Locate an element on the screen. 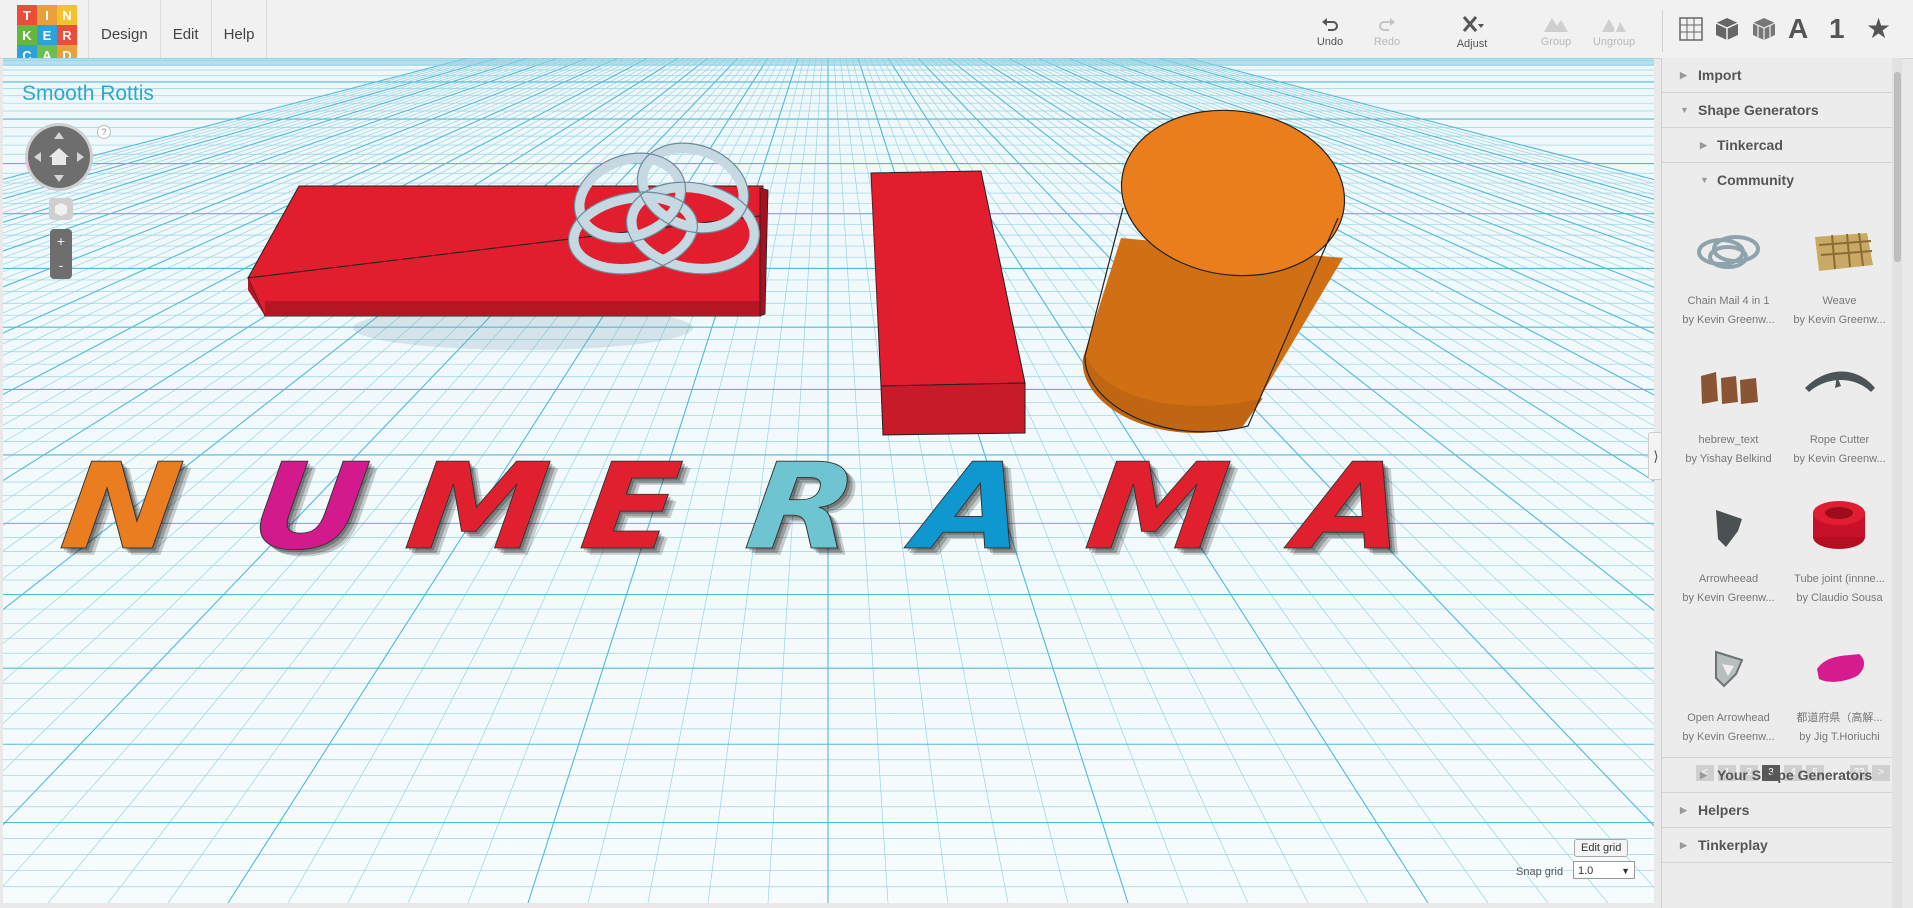  orbit-control is located at coordinates (59, 157).